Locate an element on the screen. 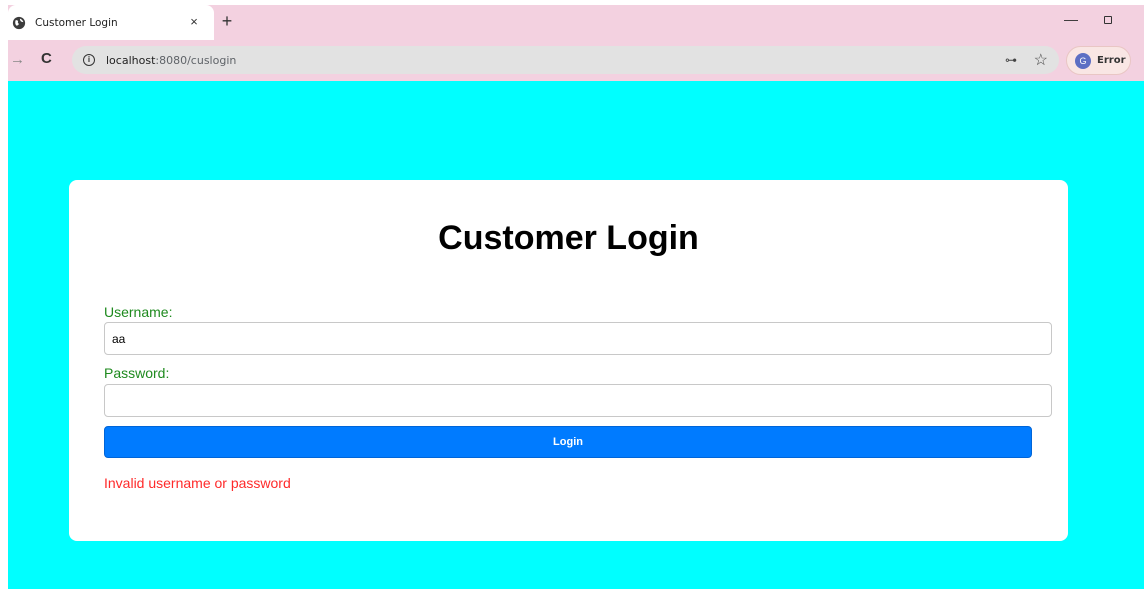  reload-icon: C is located at coordinates (46, 58).